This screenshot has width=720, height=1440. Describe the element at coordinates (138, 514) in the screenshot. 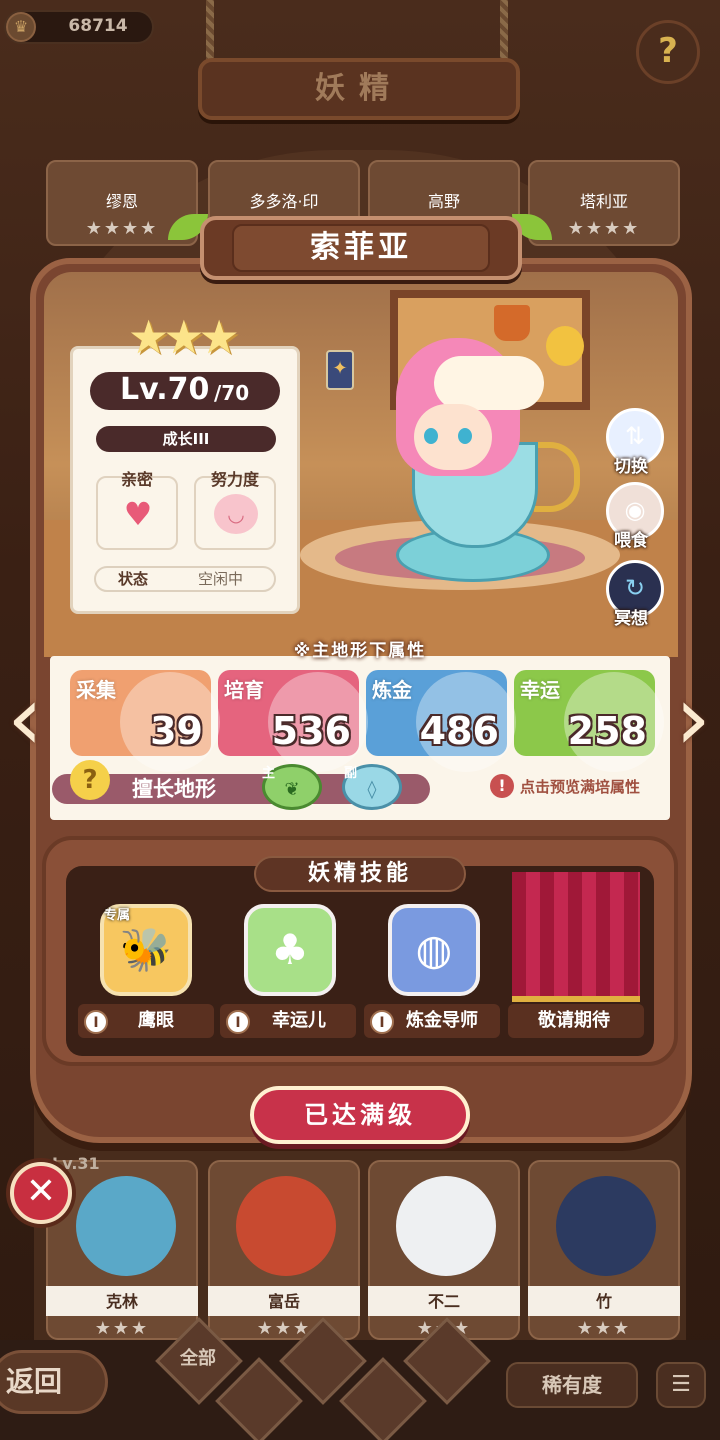

I see `heart-icon: ♥` at that location.